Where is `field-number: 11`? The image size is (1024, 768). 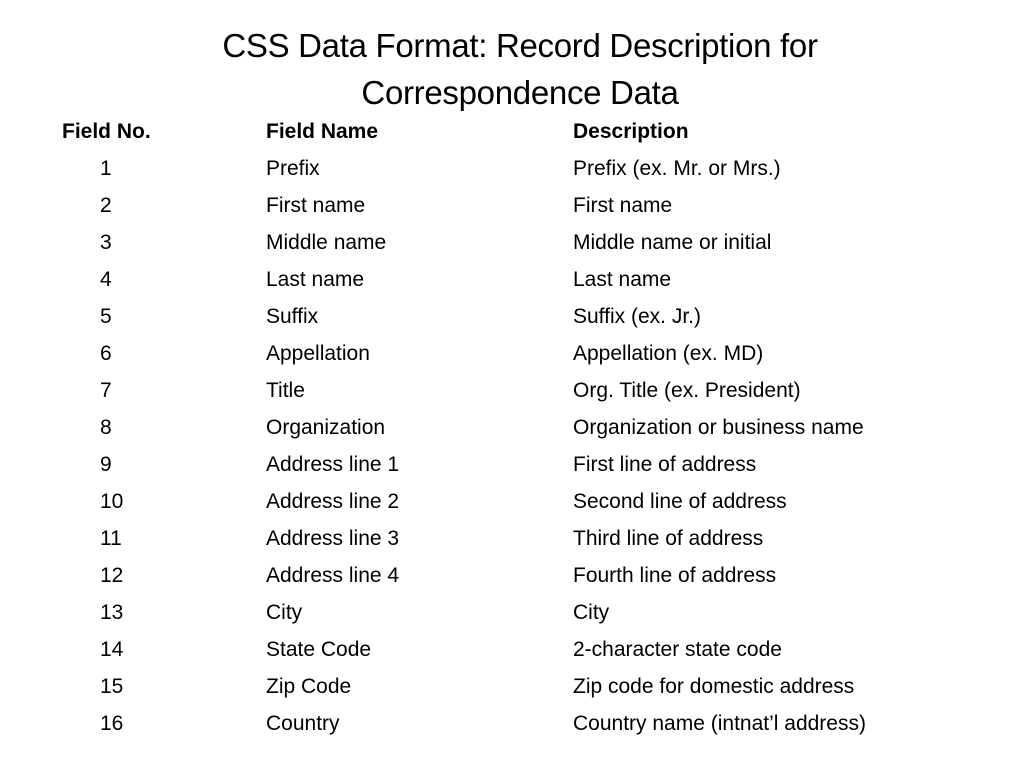
field-number: 11 is located at coordinates (111, 538).